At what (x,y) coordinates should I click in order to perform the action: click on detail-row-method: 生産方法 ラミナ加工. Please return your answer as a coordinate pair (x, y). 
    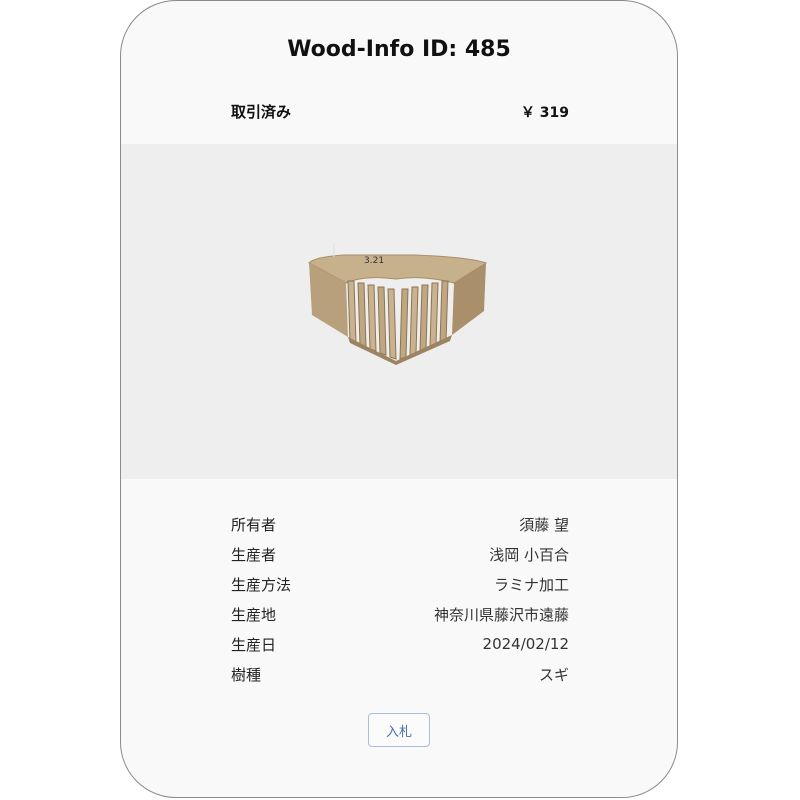
    Looking at the image, I should click on (400, 584).